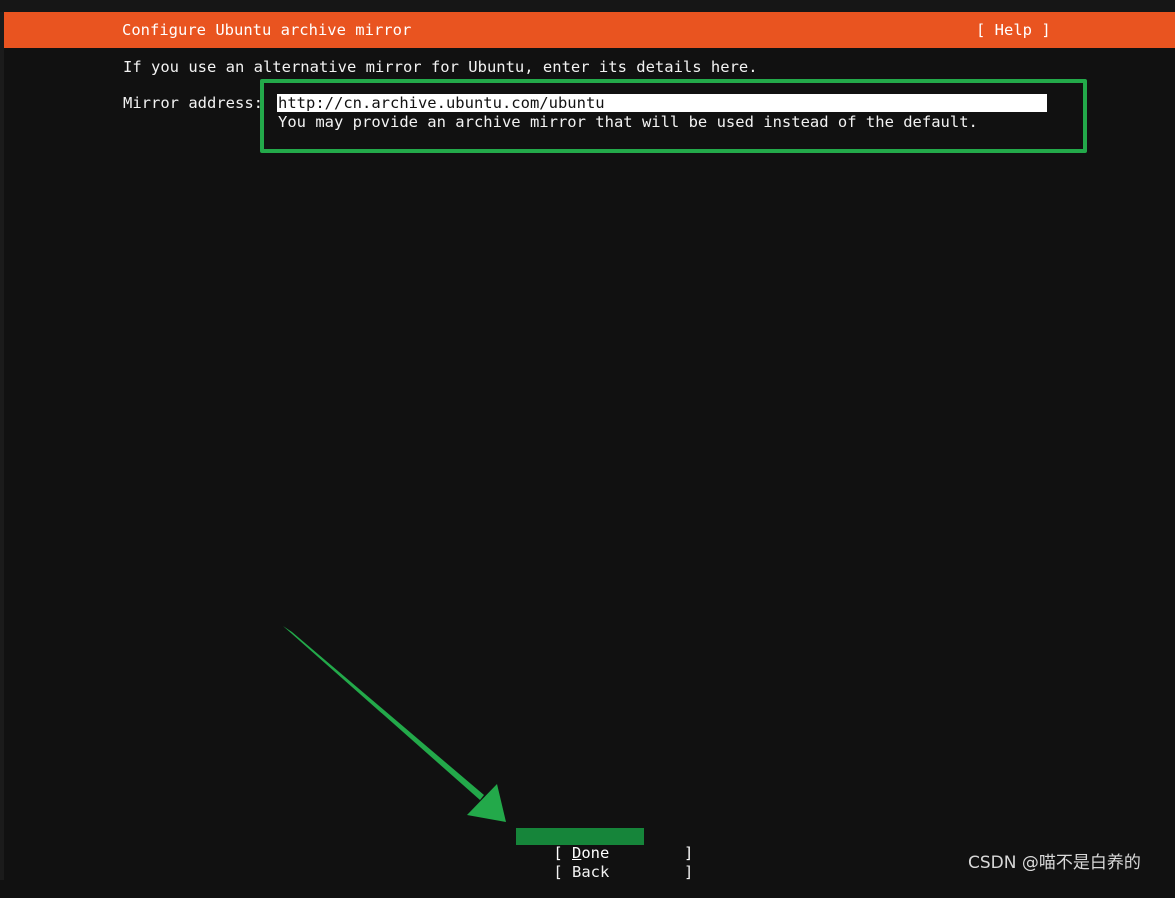  What do you see at coordinates (589, 30) in the screenshot?
I see `header-bar: Configure Ubuntu archive mirror [ Help ]` at bounding box center [589, 30].